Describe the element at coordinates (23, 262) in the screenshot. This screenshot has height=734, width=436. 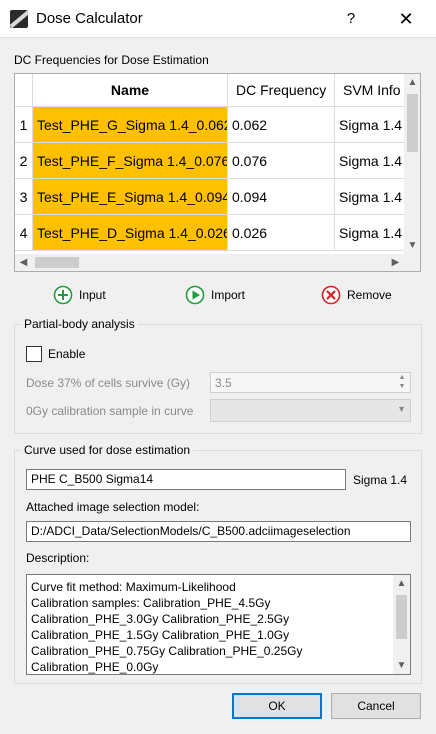
I see `scroll-left-icon: ◀` at that location.